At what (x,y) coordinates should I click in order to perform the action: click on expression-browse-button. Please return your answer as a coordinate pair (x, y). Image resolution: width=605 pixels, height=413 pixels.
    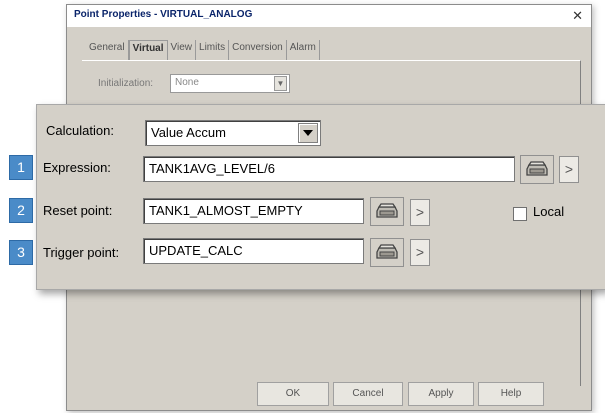
    Looking at the image, I should click on (537, 169).